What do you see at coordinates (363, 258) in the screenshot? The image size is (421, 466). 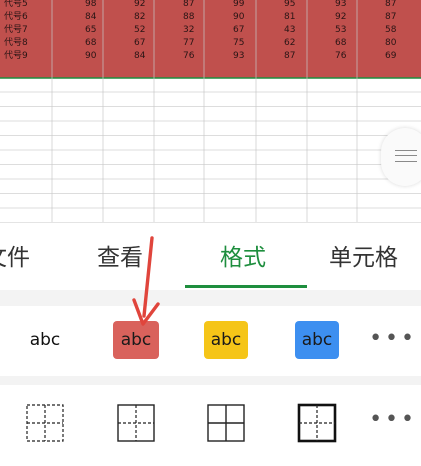 I see `tab-cell: 单元格` at bounding box center [363, 258].